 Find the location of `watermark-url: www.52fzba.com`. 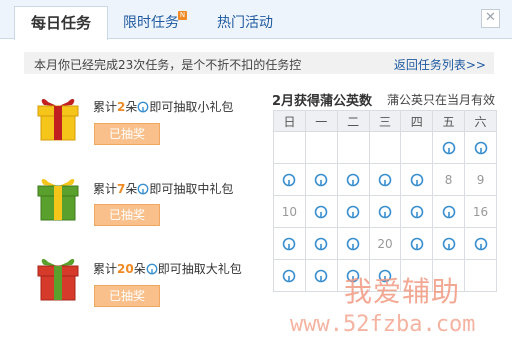

watermark-url: www.52fzba.com is located at coordinates (383, 324).